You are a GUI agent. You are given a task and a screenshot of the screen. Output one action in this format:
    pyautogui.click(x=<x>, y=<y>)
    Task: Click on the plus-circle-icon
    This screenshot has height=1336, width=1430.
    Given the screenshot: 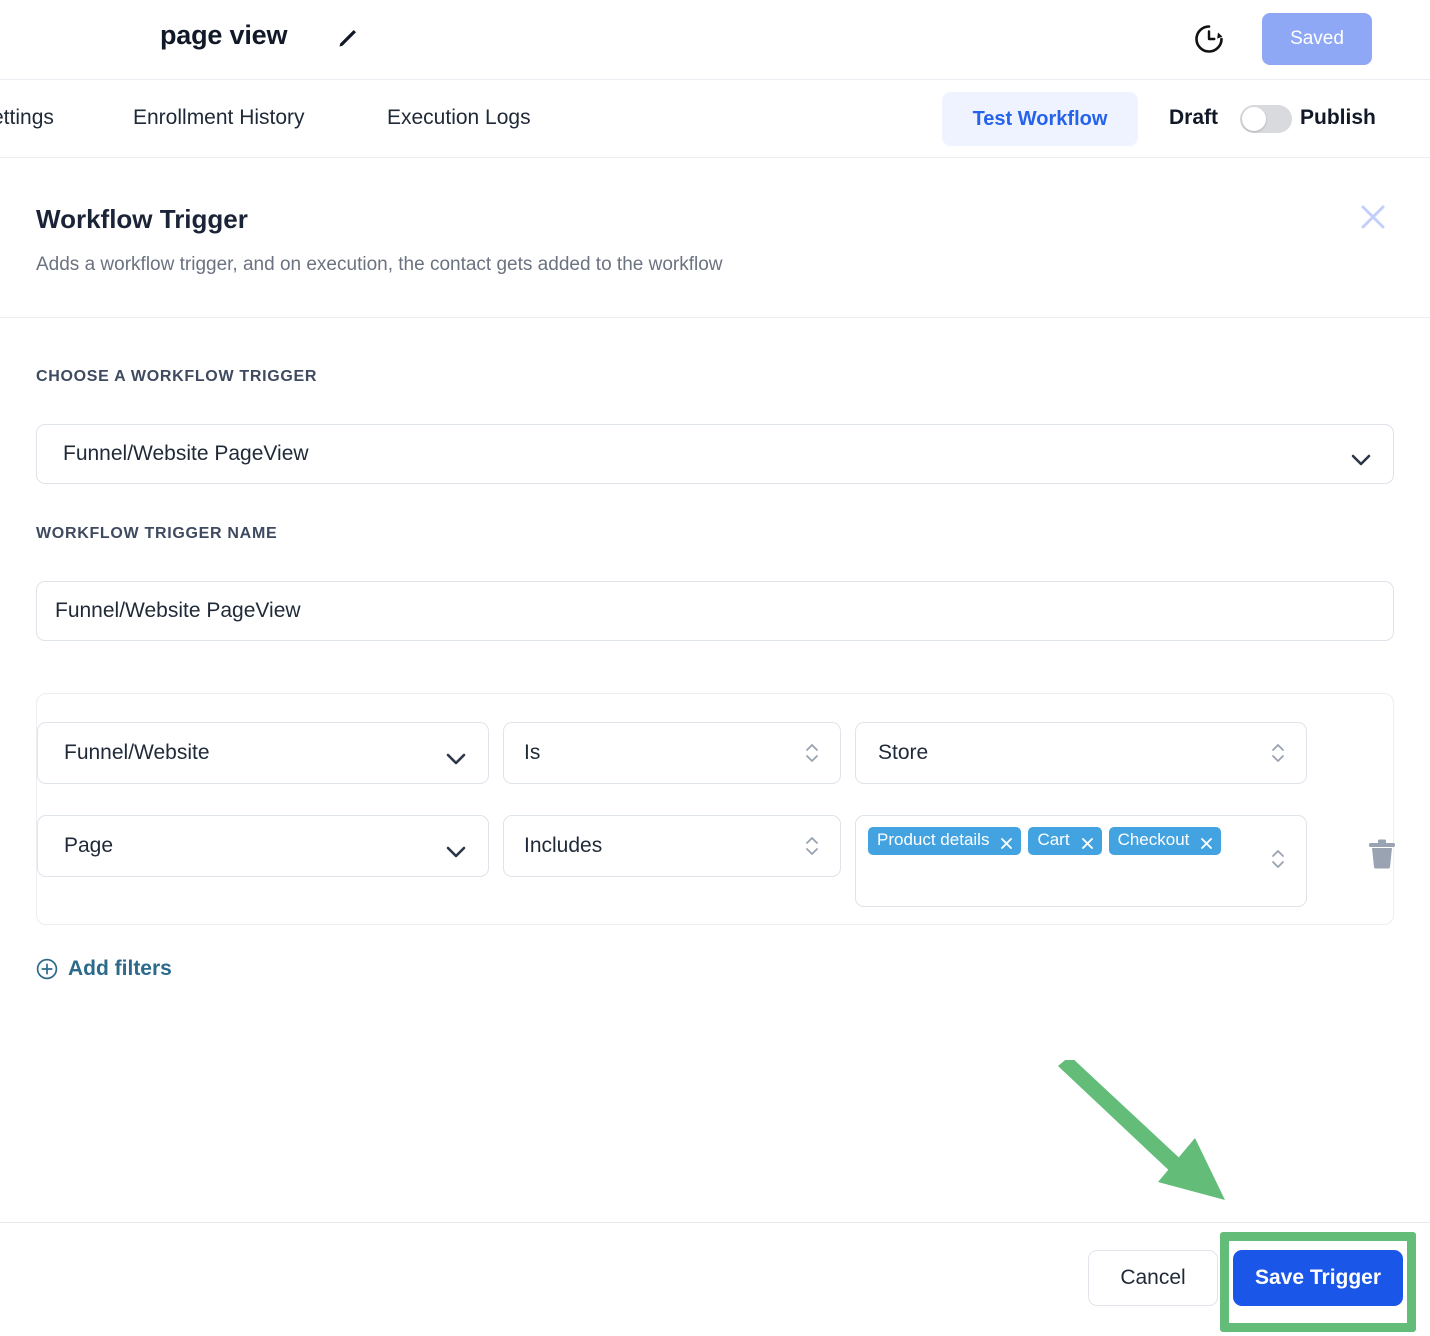 What is the action you would take?
    pyautogui.click(x=47, y=969)
    